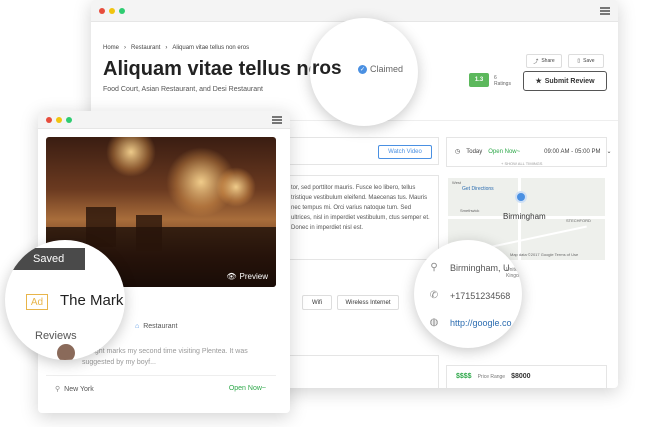 The image size is (654, 427). What do you see at coordinates (474, 151) in the screenshot?
I see `today-label: Today` at bounding box center [474, 151].